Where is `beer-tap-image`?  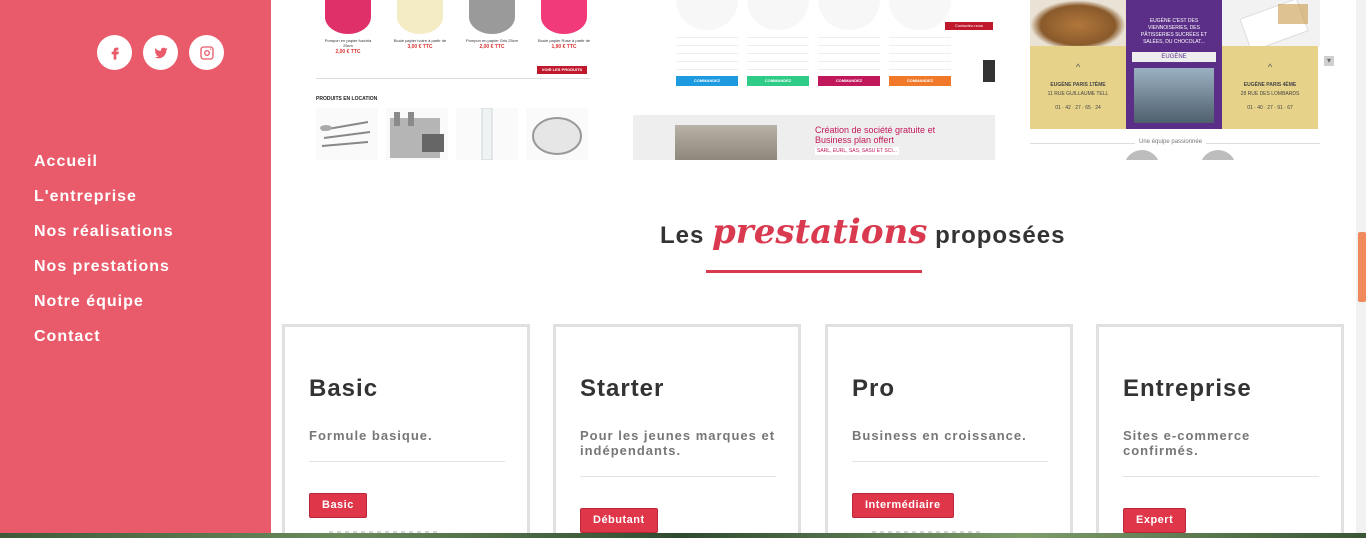 beer-tap-image is located at coordinates (417, 134).